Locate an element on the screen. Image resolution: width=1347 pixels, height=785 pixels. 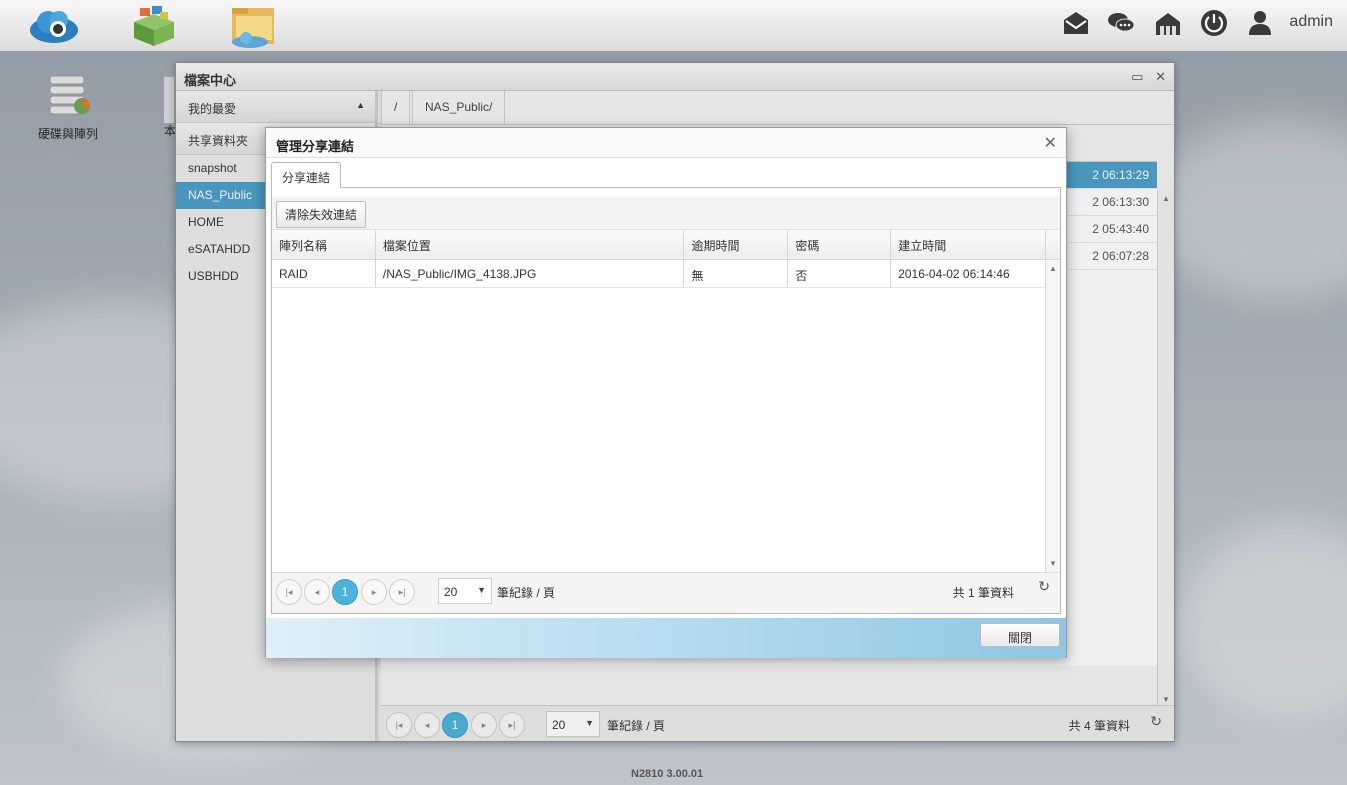
first-page-icon: |◂ is located at coordinates (289, 592).